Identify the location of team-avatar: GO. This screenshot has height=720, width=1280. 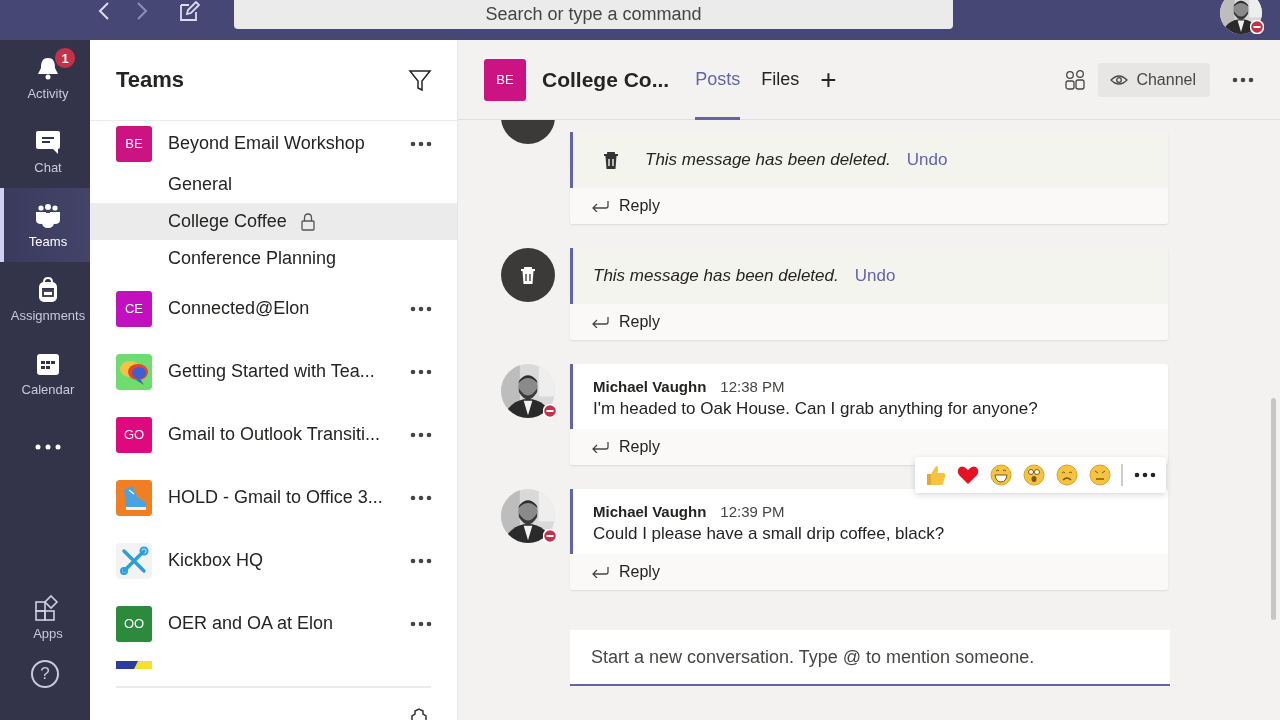
(134, 434).